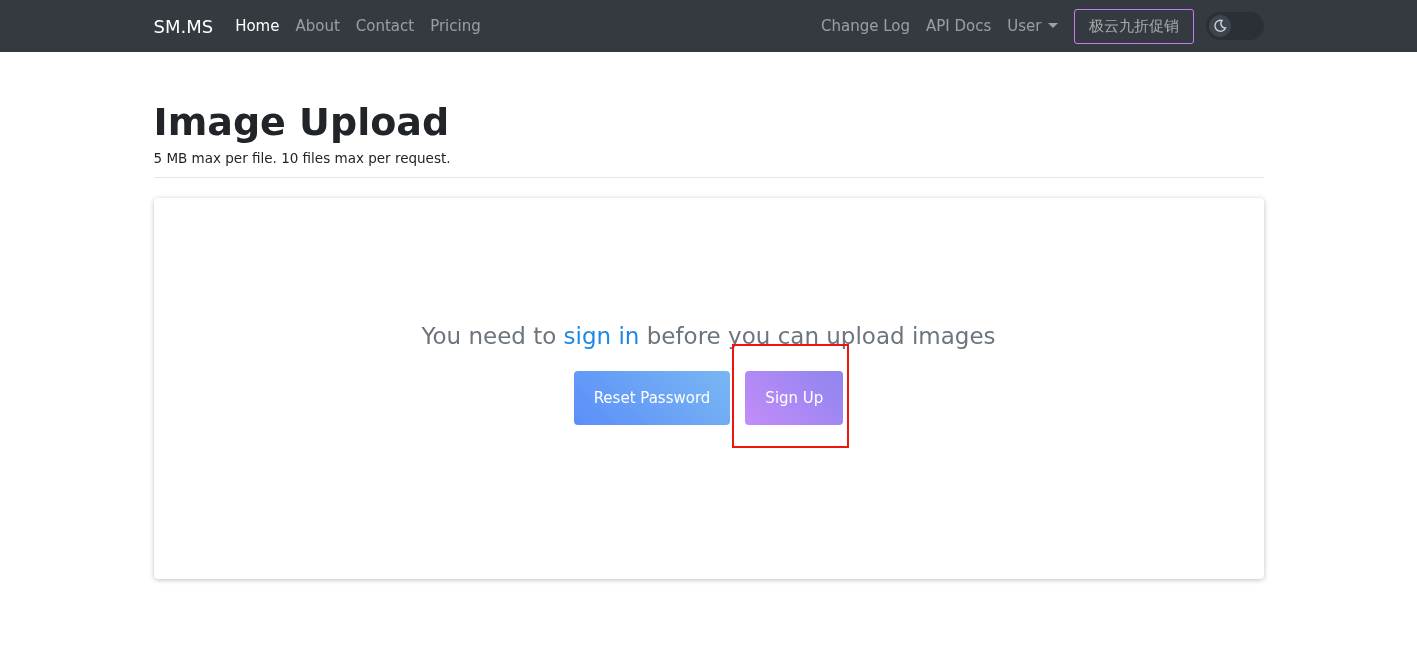 The image size is (1417, 653). What do you see at coordinates (302, 158) in the screenshot?
I see `page-subtitle: 5 MB max per file. 10 files max per request.` at bounding box center [302, 158].